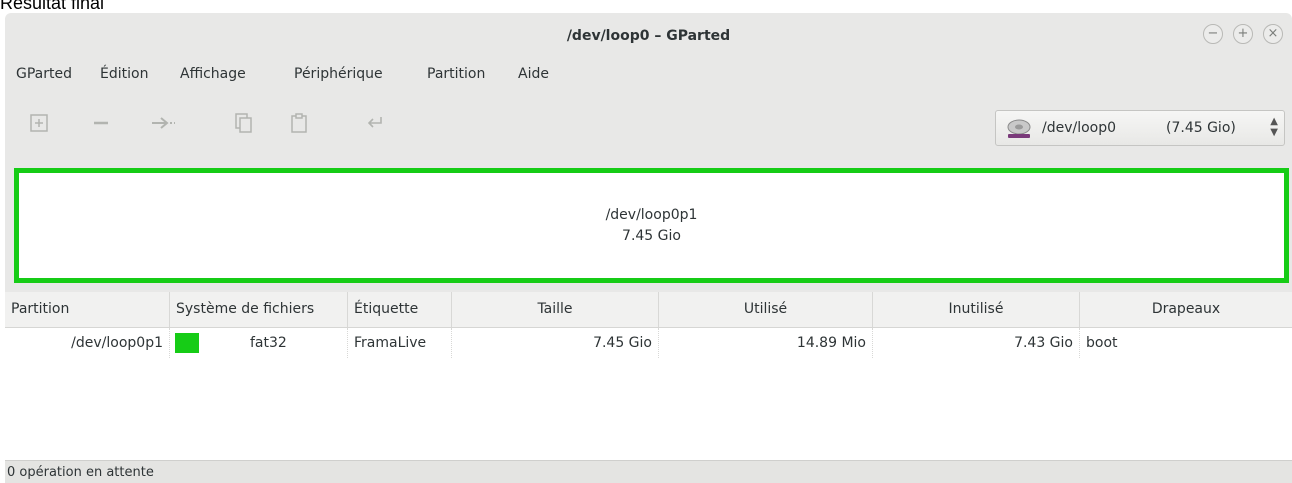 This screenshot has width=1292, height=483. I want to click on device-path: /dev/loop0, so click(1079, 128).